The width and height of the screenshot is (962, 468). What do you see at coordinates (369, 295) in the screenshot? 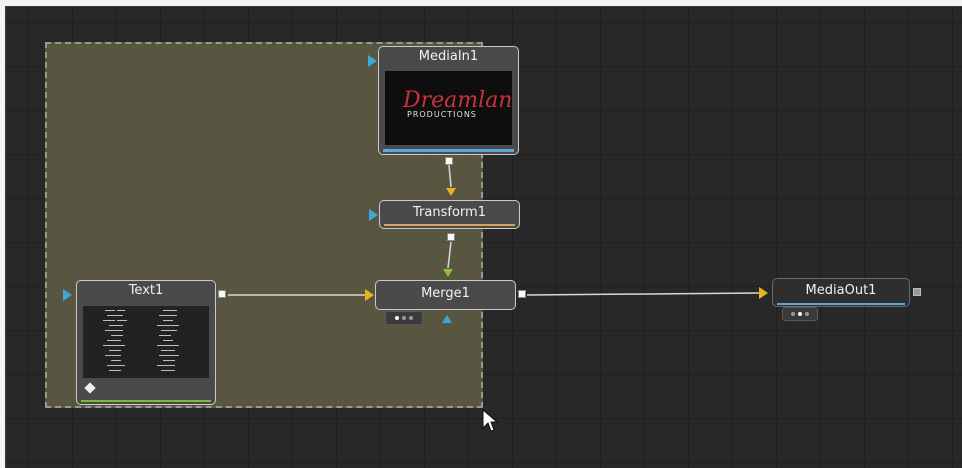
I see `merge-background-port` at bounding box center [369, 295].